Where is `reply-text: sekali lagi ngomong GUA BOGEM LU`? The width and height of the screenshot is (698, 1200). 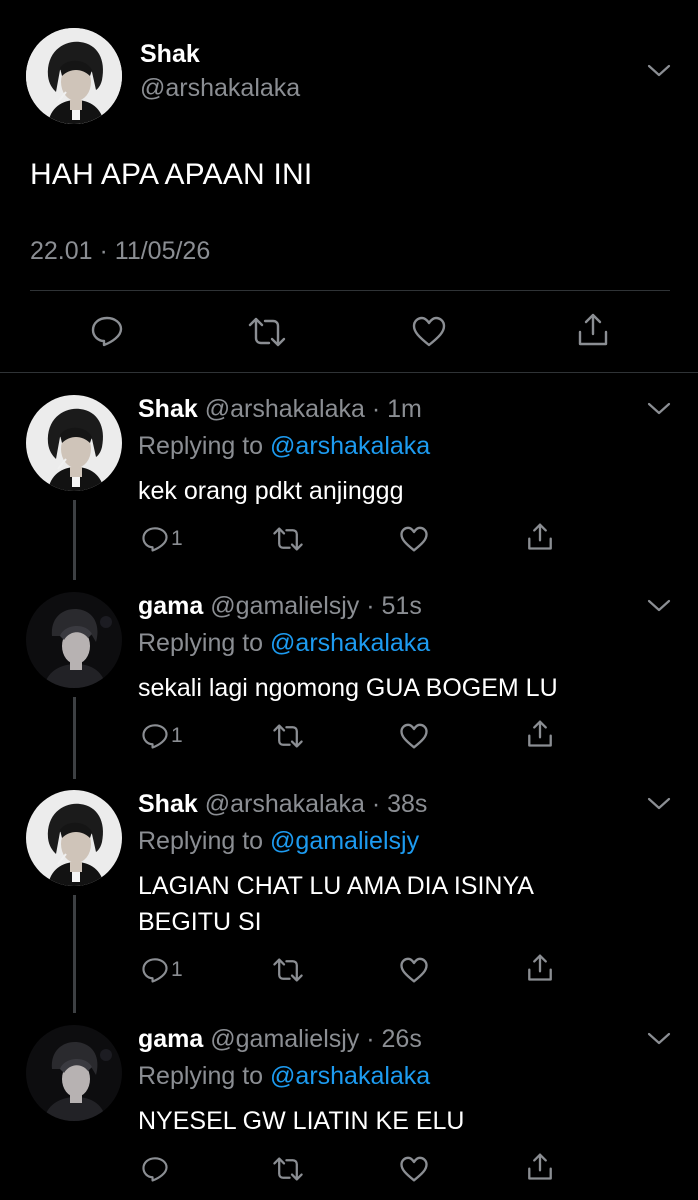
reply-text: sekali lagi ngomong GUA BOGEM LU is located at coordinates (348, 688).